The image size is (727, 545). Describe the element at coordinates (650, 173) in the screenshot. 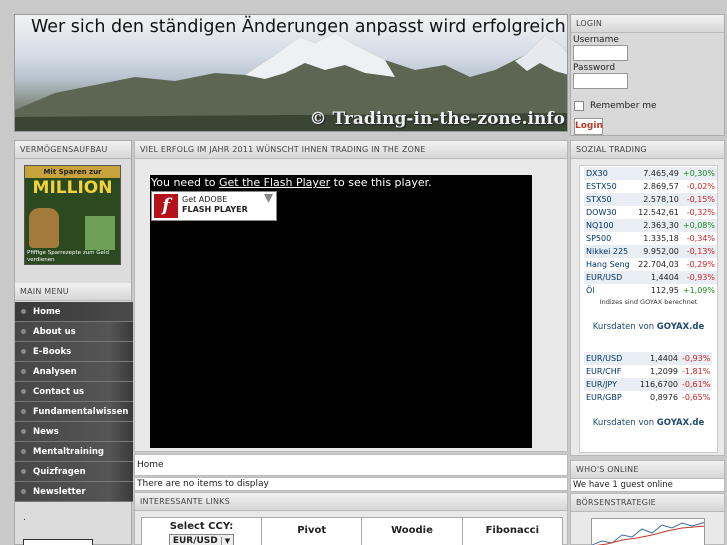

I see `quote-row: DX30 7.465,49 +0,30%` at that location.